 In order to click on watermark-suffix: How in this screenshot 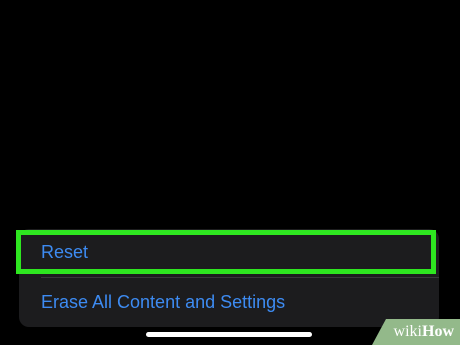, I will do `click(438, 331)`.